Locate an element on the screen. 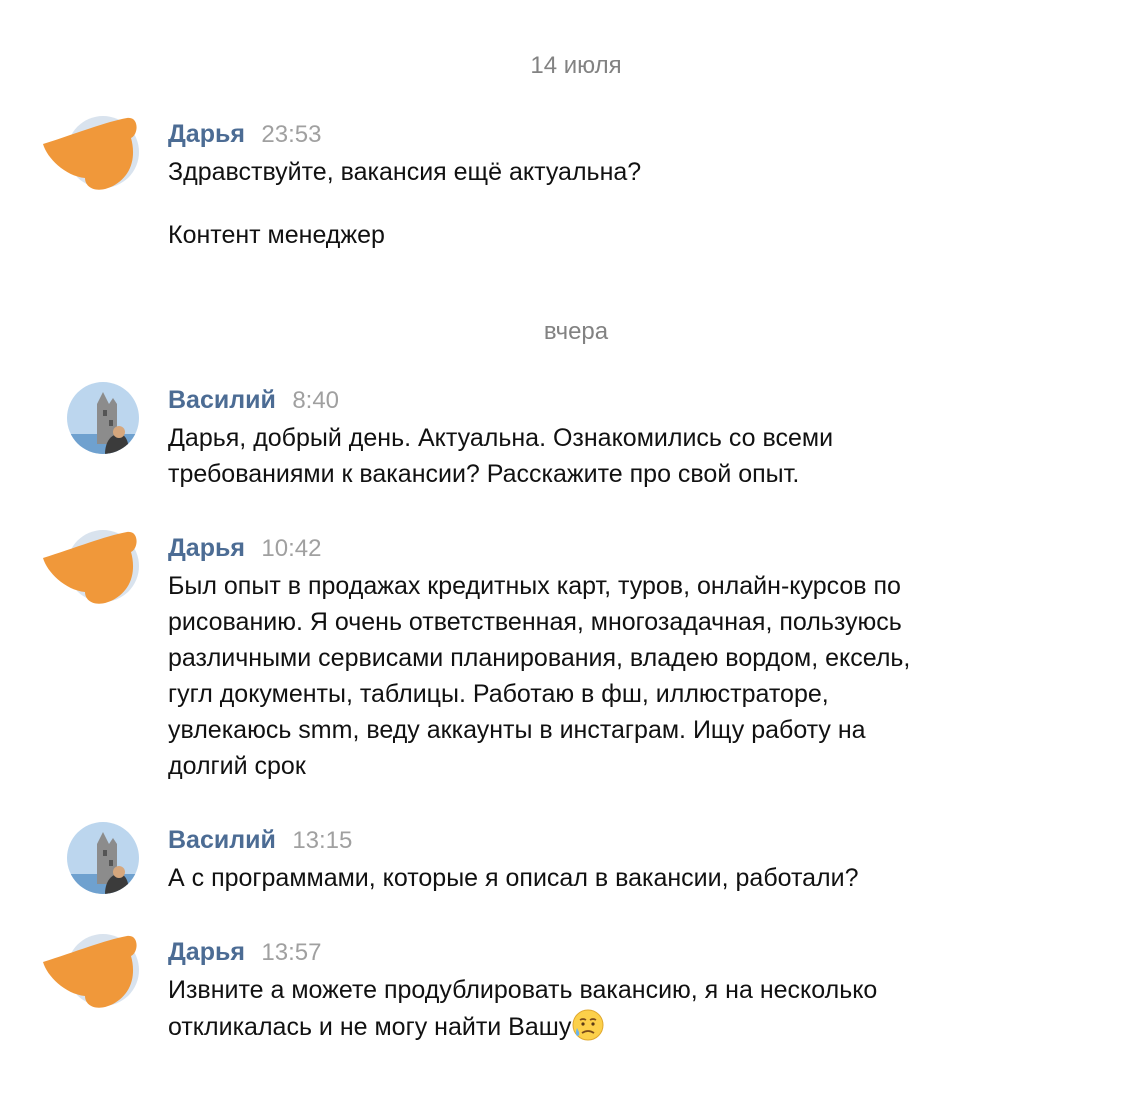 Image resolution: width=1140 pixels, height=1116 pixels. message-header: Дарья 13:57 is located at coordinates (244, 954).